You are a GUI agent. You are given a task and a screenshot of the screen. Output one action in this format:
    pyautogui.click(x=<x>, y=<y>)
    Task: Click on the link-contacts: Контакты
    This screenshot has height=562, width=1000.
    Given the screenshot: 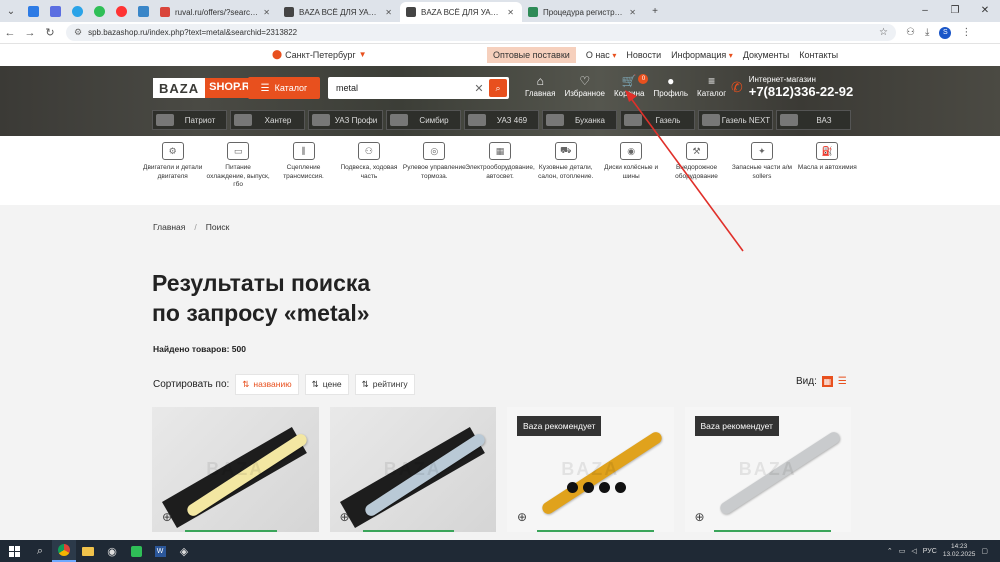 What is the action you would take?
    pyautogui.click(x=818, y=55)
    